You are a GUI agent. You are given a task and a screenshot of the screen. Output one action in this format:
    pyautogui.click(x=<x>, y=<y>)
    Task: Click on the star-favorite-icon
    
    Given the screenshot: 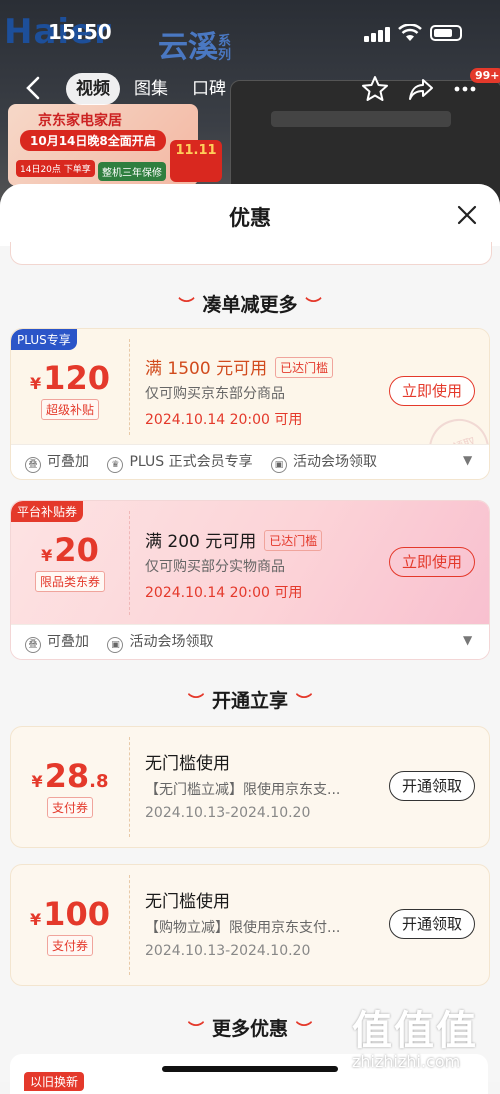 What is the action you would take?
    pyautogui.click(x=375, y=89)
    